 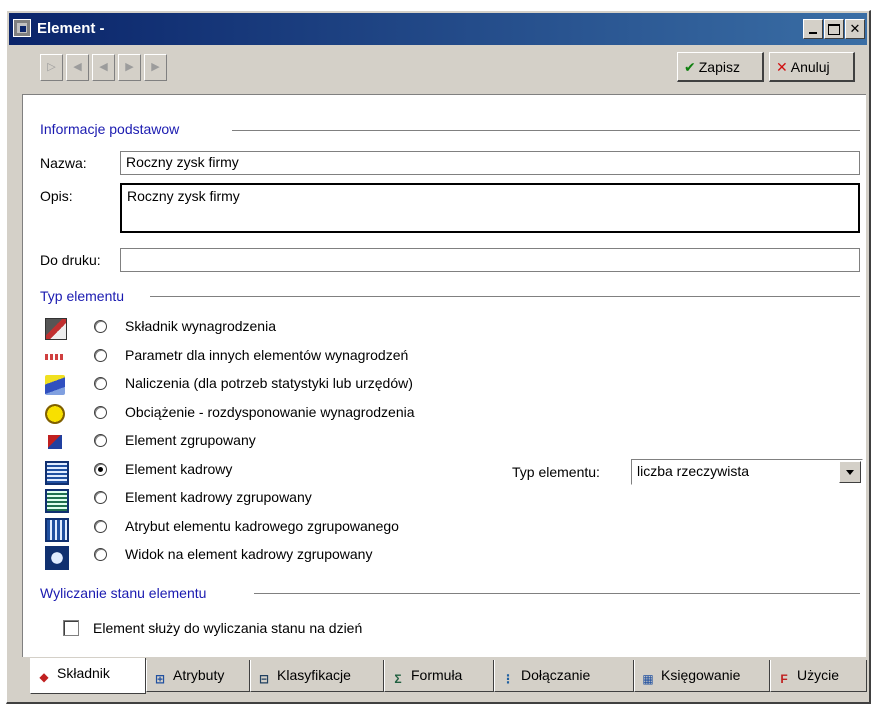 What do you see at coordinates (57, 529) in the screenshot?
I see `hr-attribute-icon` at bounding box center [57, 529].